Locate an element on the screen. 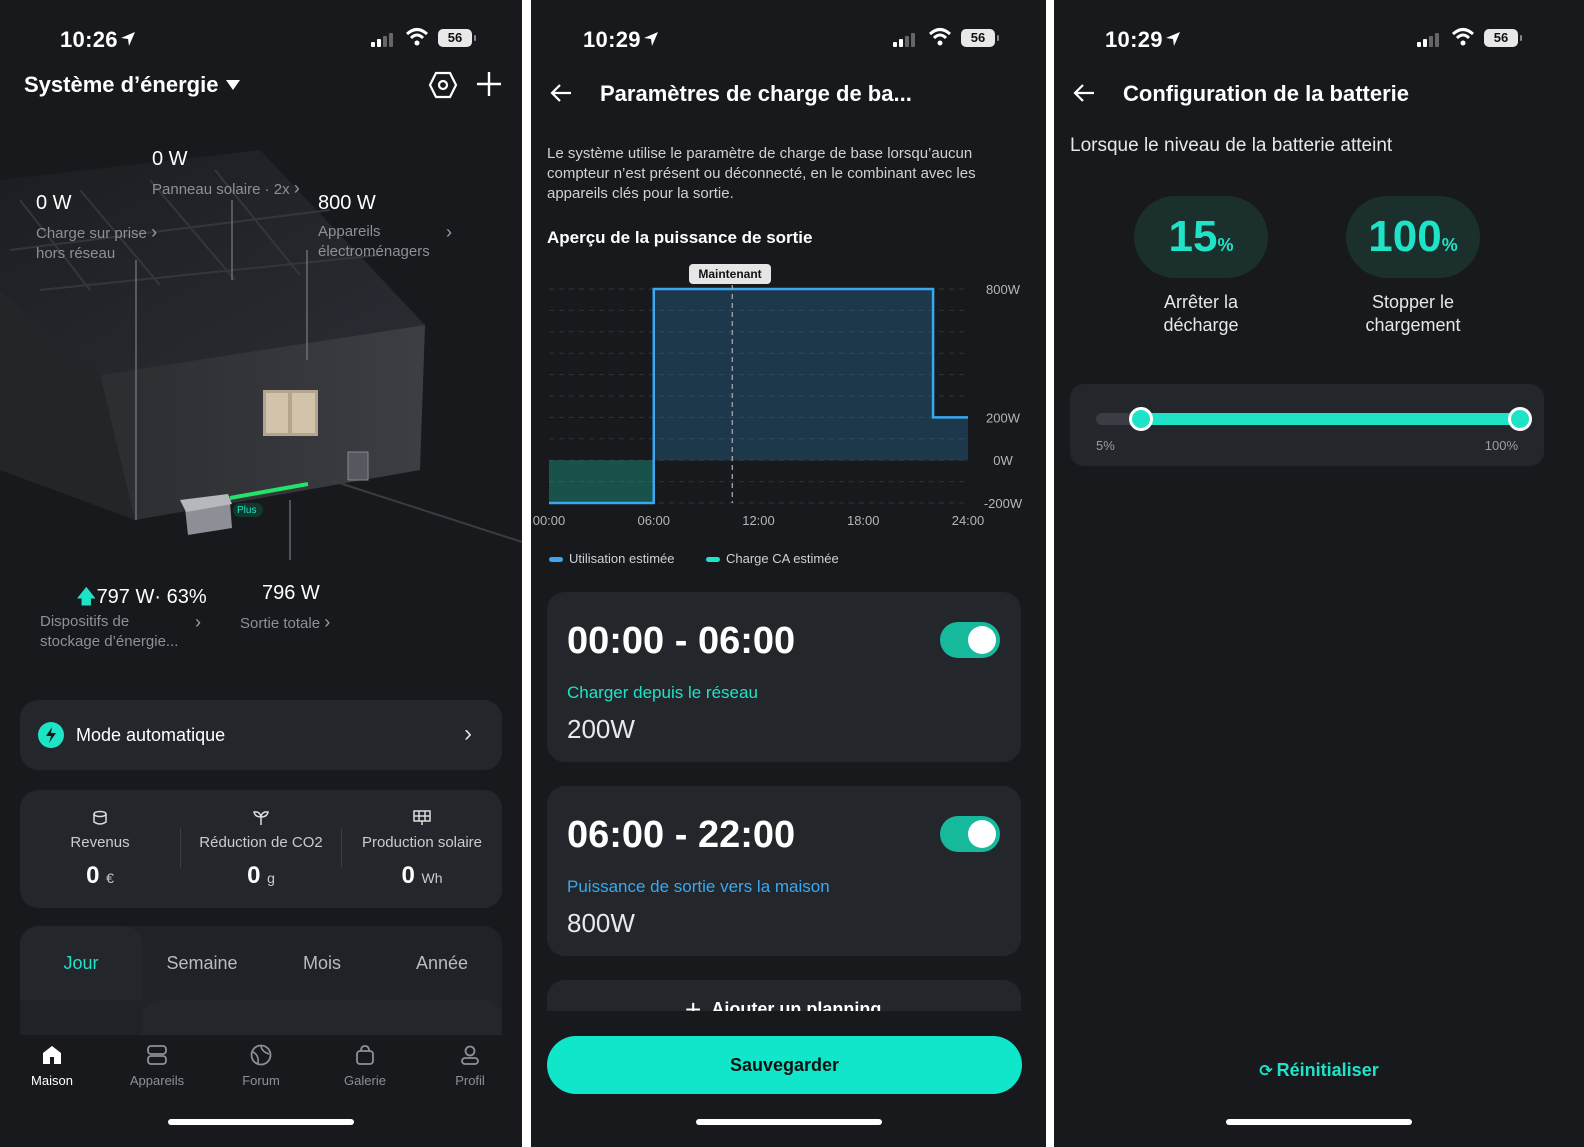 The image size is (1584, 1147). bag-icon is located at coordinates (365, 1055).